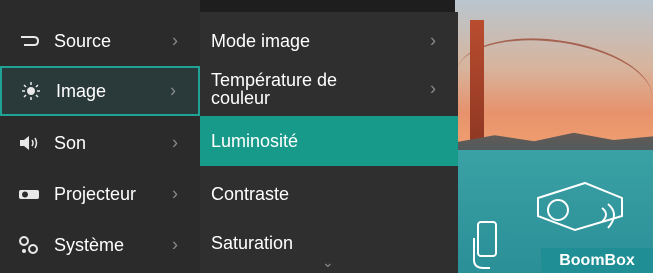 Image resolution: width=653 pixels, height=273 pixels. I want to click on source-icon, so click(31, 41).